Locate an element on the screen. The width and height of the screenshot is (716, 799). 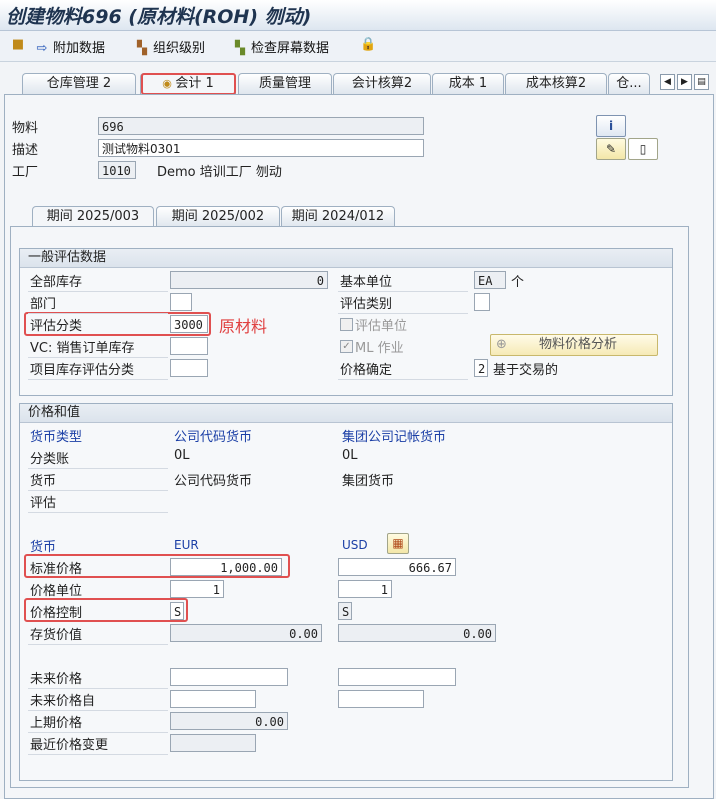
check-icon: ▚ is located at coordinates (240, 48).